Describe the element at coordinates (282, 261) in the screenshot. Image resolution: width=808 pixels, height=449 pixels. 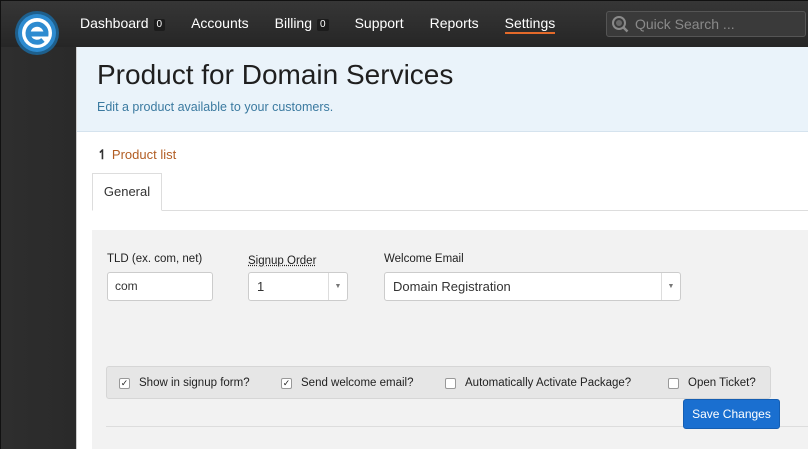
I see `signup-order-label: Signup Order` at that location.